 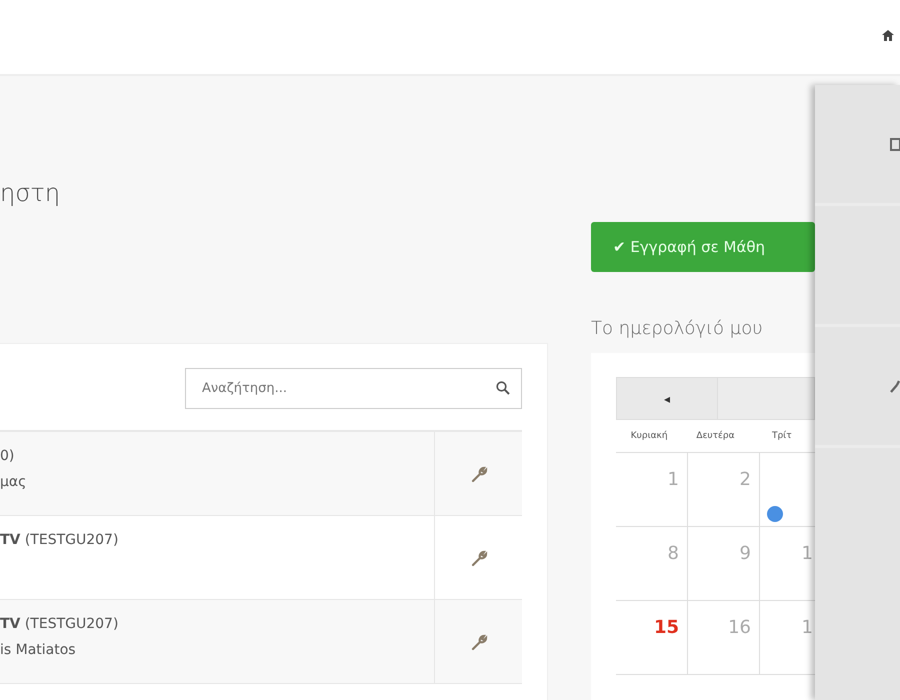 What do you see at coordinates (724, 563) in the screenshot?
I see `day-cell: 9` at bounding box center [724, 563].